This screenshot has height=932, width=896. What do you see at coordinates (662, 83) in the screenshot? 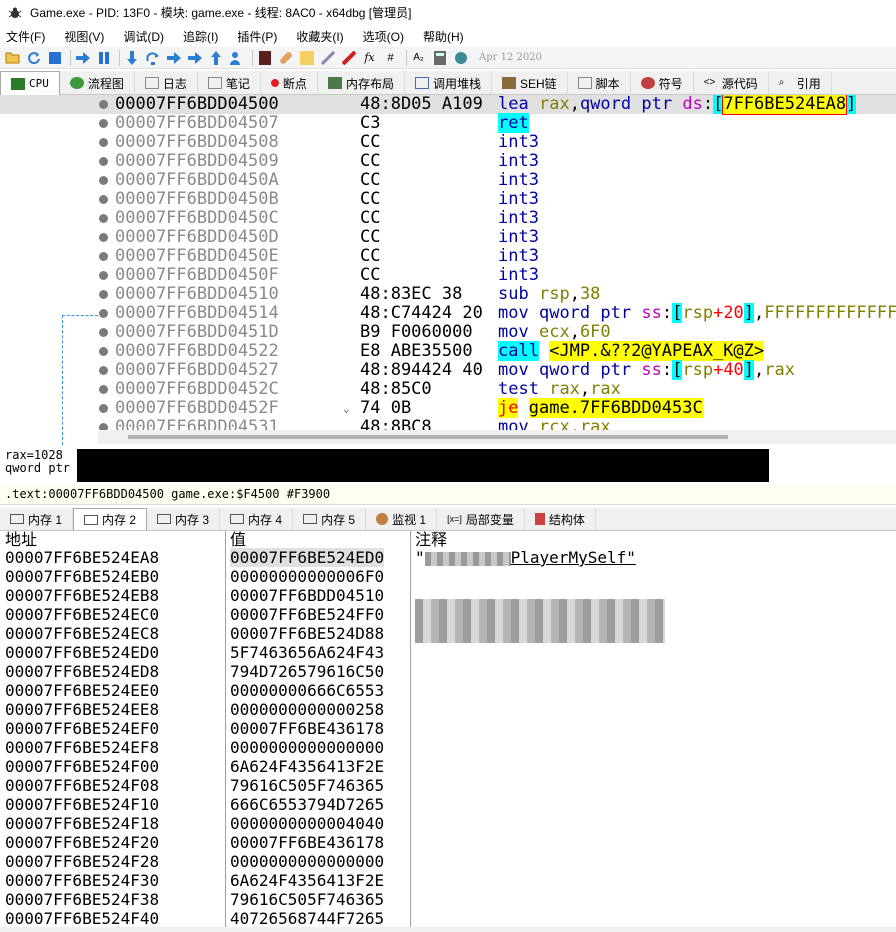
I see `tab-symbols: 符号` at bounding box center [662, 83].